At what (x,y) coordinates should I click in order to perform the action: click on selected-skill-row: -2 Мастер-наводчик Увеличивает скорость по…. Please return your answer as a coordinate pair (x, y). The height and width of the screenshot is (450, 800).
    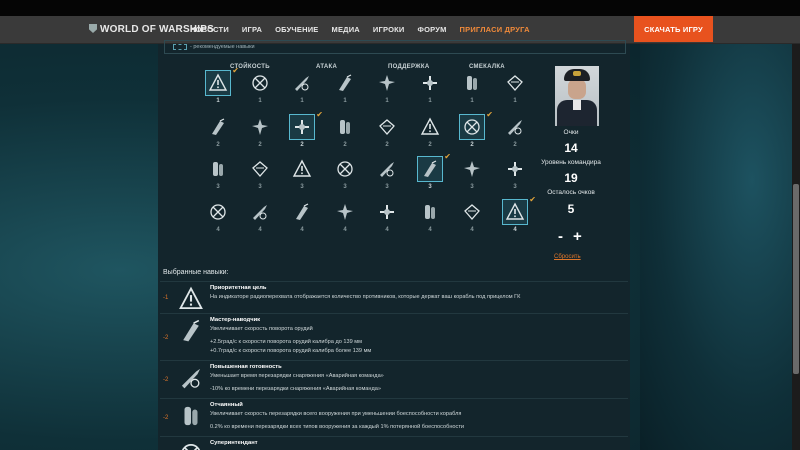
    Looking at the image, I should click on (394, 336).